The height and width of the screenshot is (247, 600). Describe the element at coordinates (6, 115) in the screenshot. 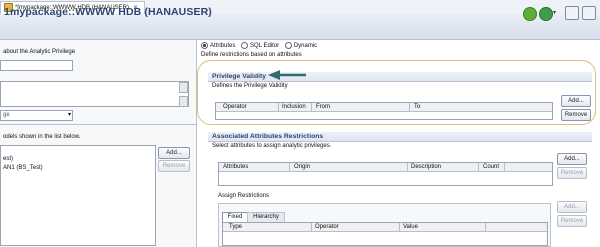

I see `dropdown-value: ge` at that location.